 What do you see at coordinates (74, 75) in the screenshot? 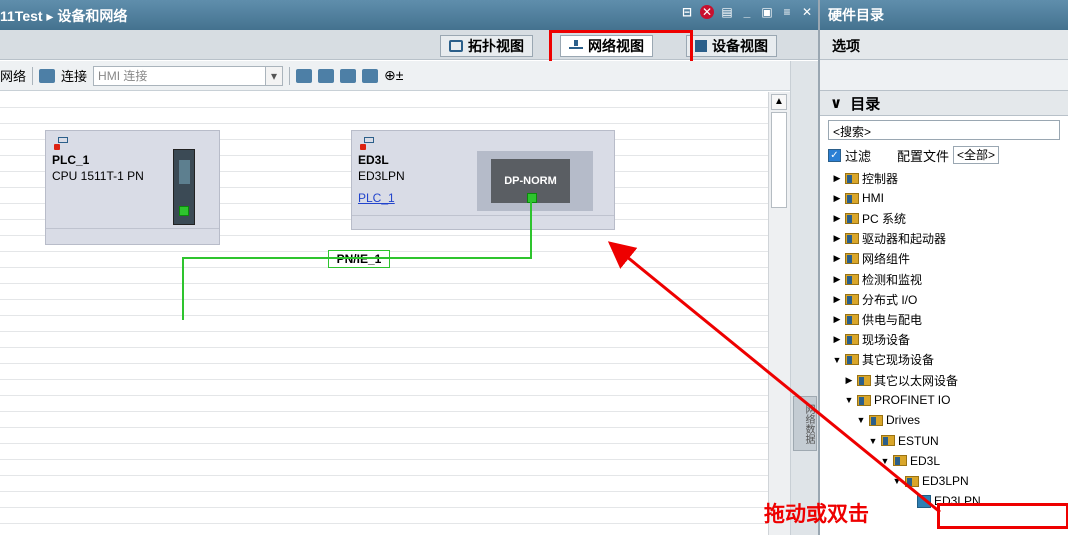
I see `connect-button: 连接` at bounding box center [74, 75].